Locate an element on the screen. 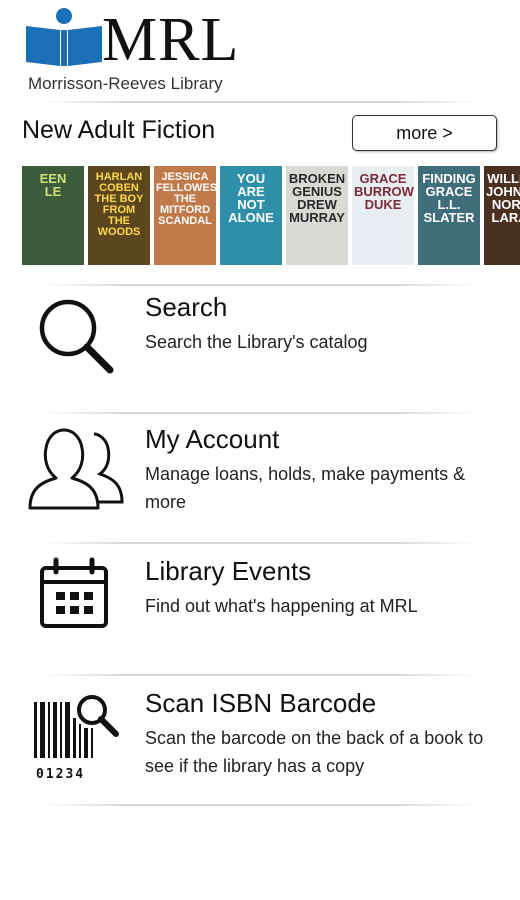 The image size is (520, 900). book-cover: GRACE BURROWES DUKE is located at coordinates (383, 215).